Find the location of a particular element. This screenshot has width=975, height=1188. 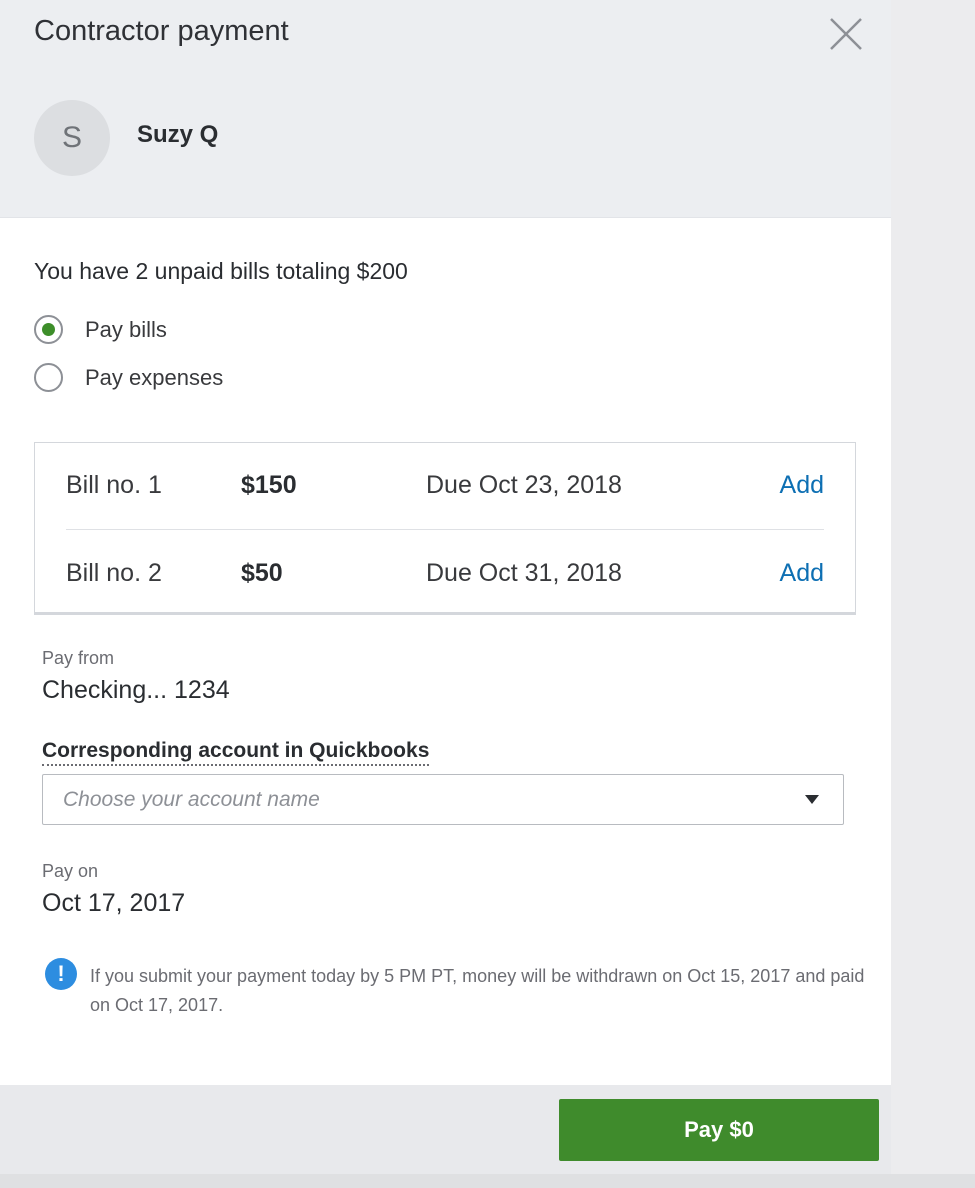

close-icon is located at coordinates (846, 34).